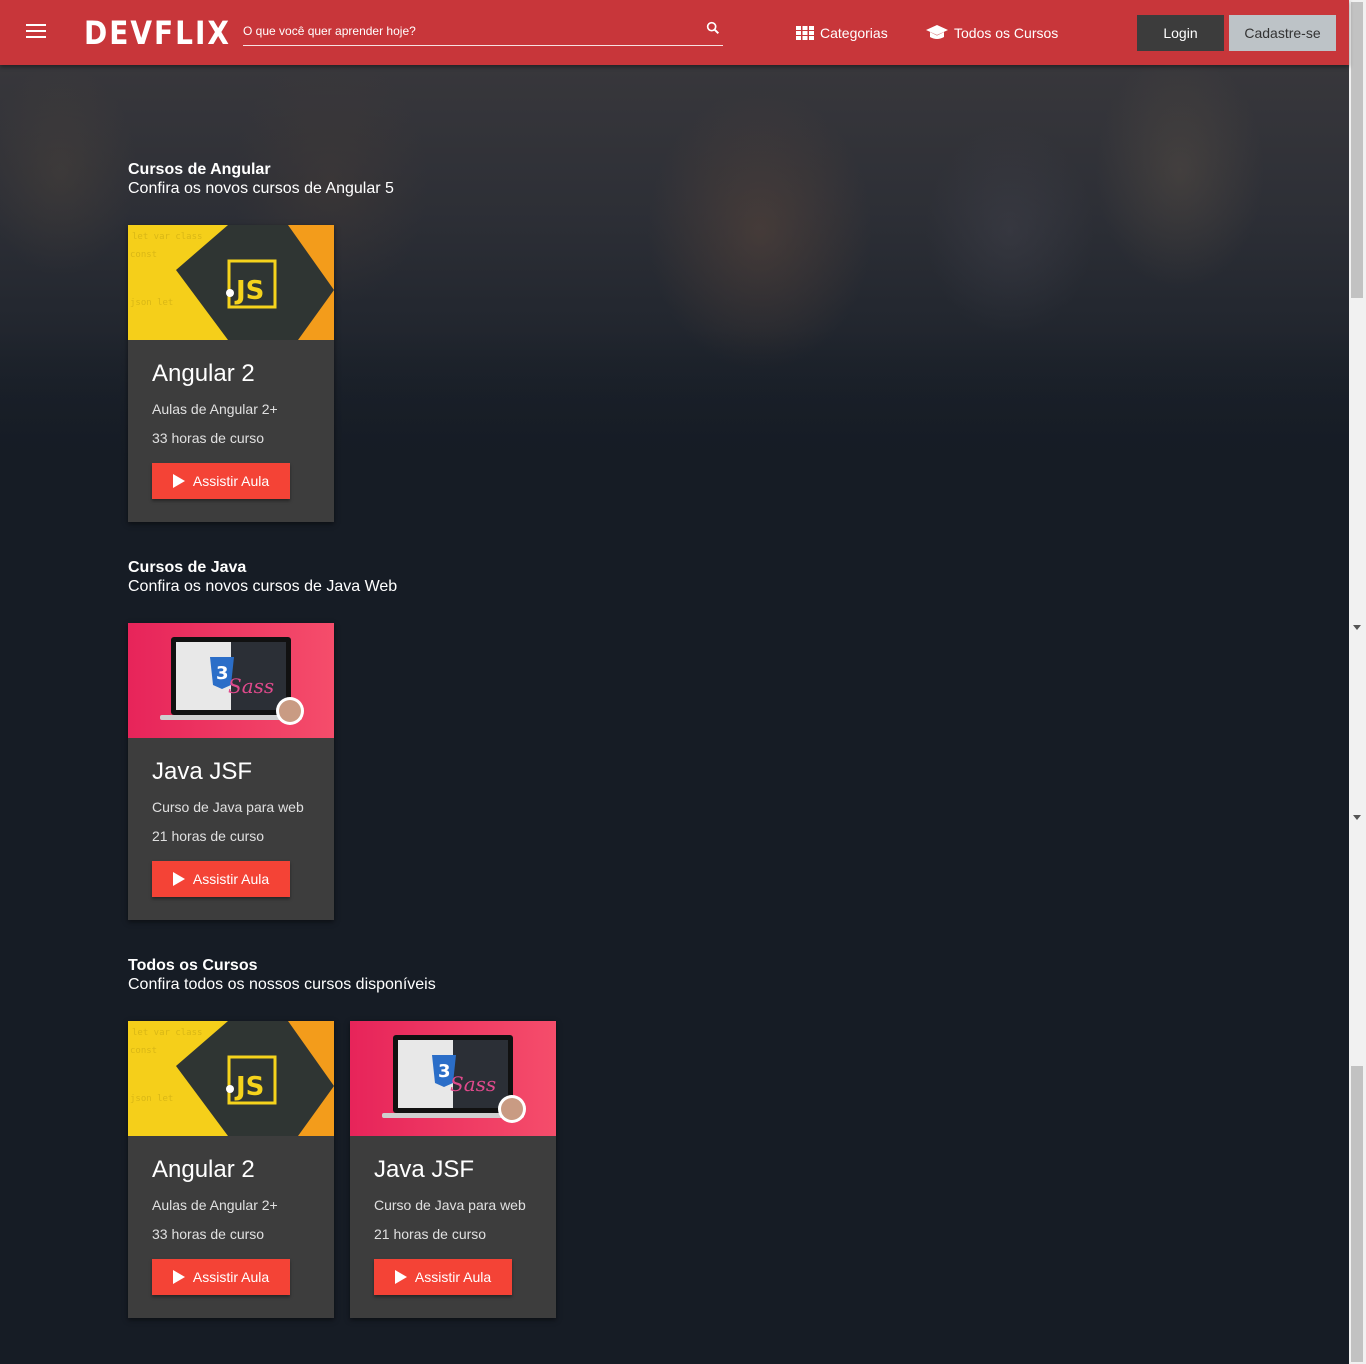  What do you see at coordinates (937, 32) in the screenshot?
I see `graduation-cap-icon` at bounding box center [937, 32].